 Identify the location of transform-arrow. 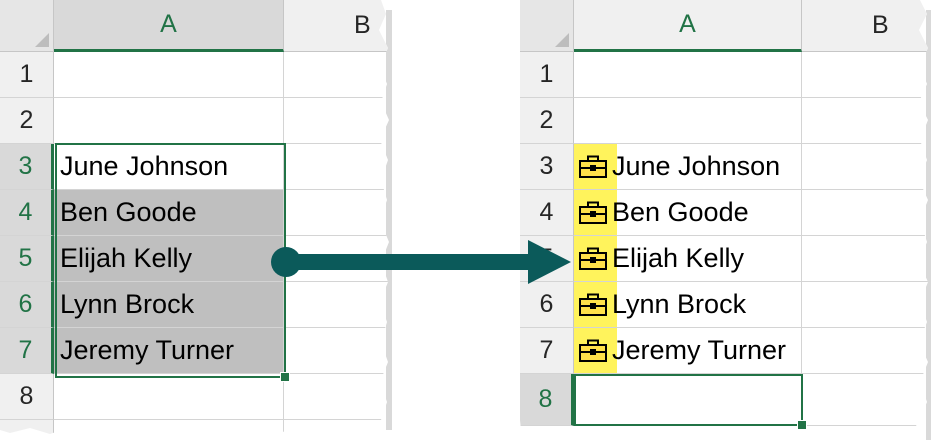
(421, 262).